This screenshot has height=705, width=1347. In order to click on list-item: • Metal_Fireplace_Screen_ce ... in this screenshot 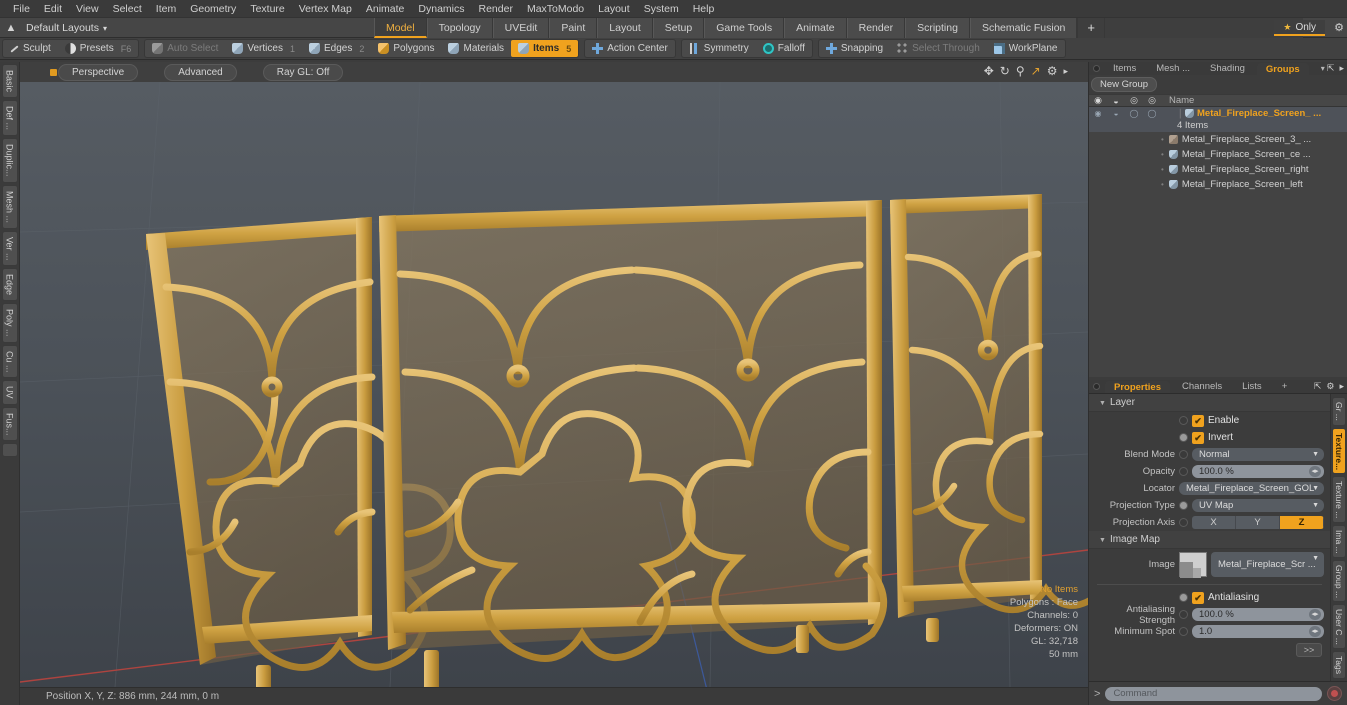, I will do `click(1218, 154)`.